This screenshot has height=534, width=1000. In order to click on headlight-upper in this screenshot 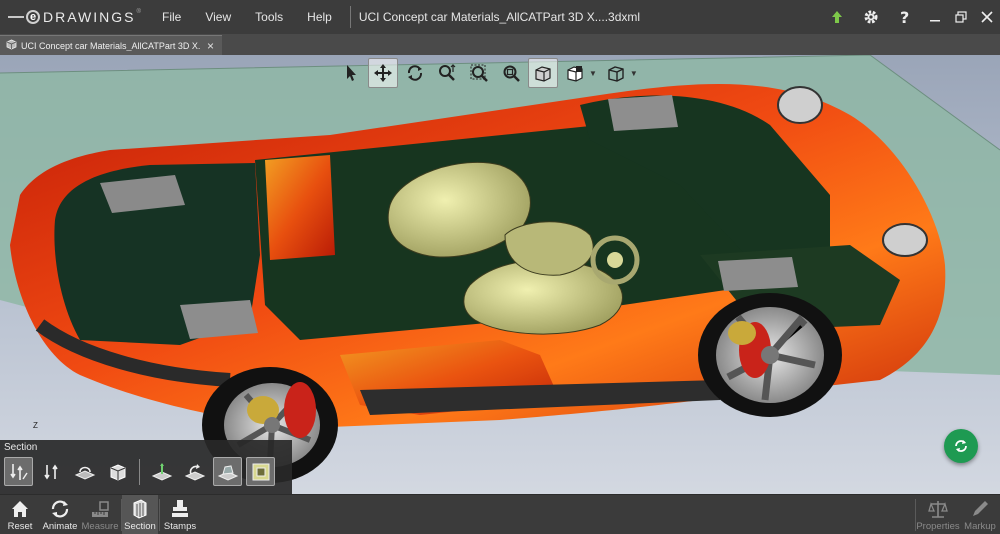, I will do `click(800, 105)`.